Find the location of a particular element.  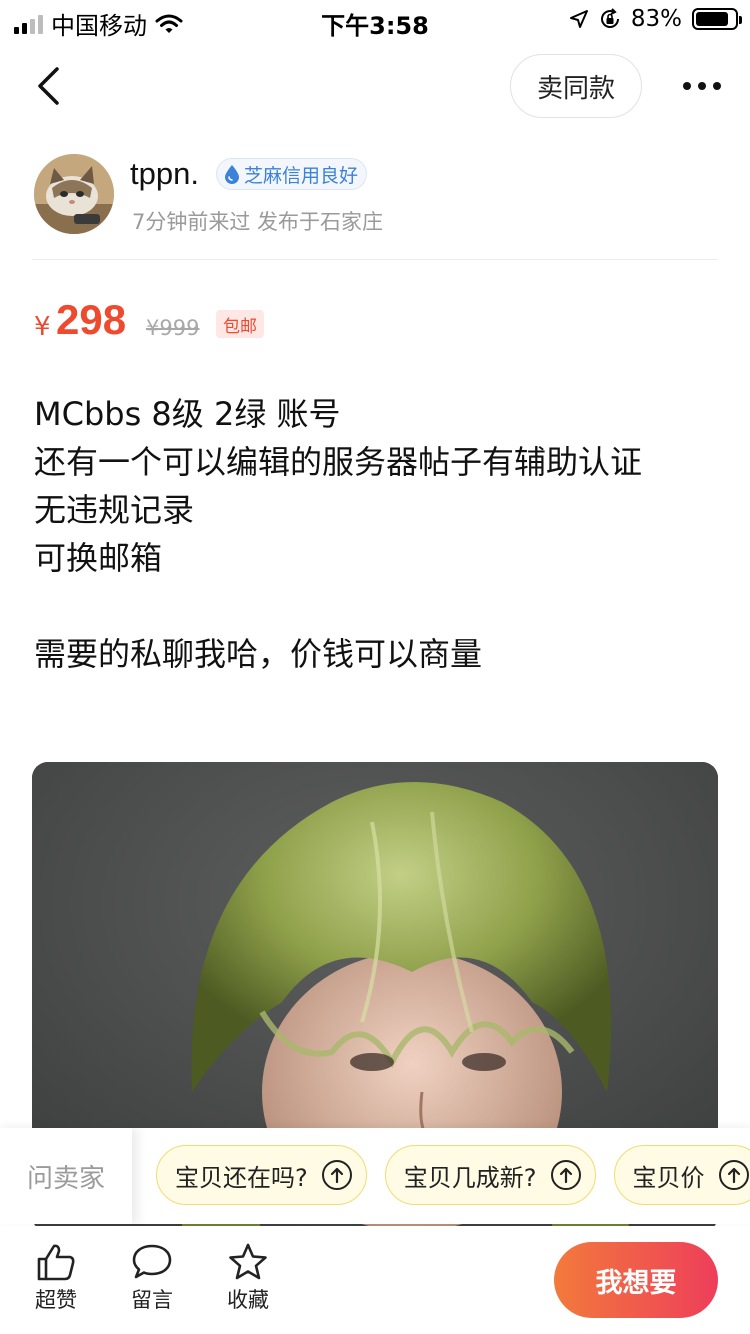

speech-bubble-icon is located at coordinates (152, 1261).